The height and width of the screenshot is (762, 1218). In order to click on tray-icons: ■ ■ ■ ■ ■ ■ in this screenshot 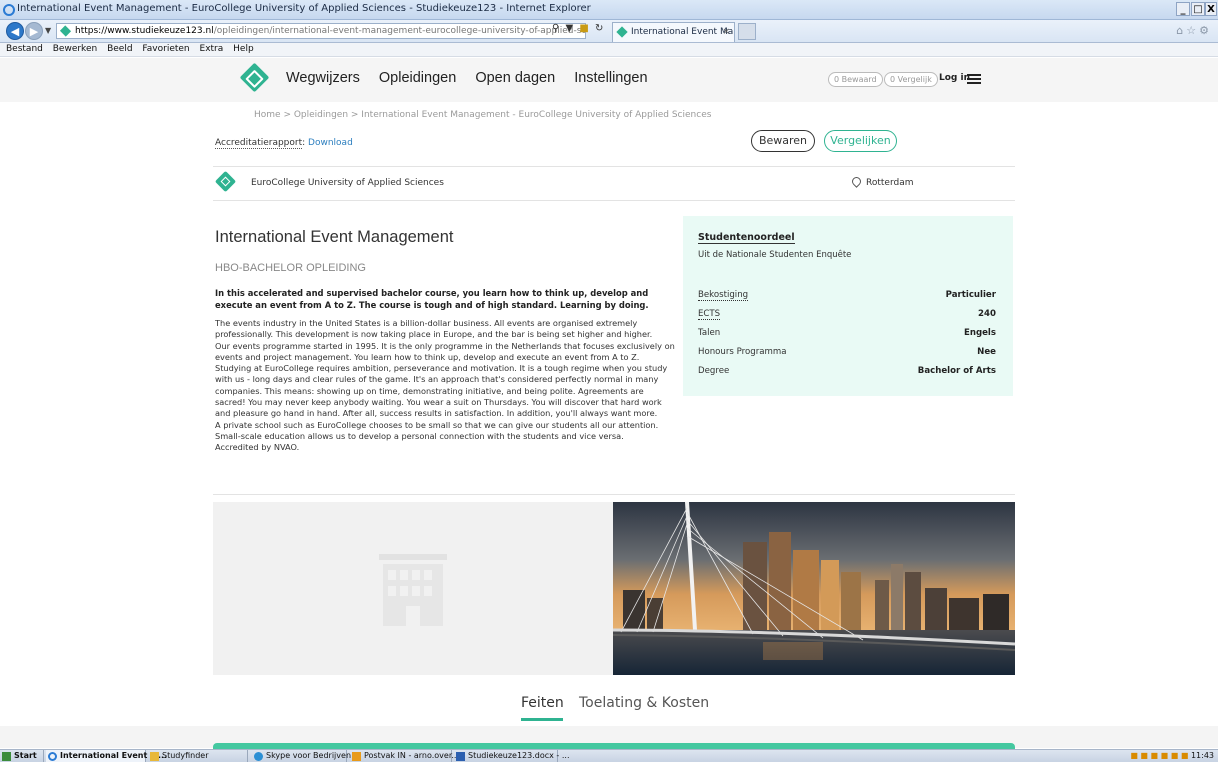, I will do `click(1159, 755)`.